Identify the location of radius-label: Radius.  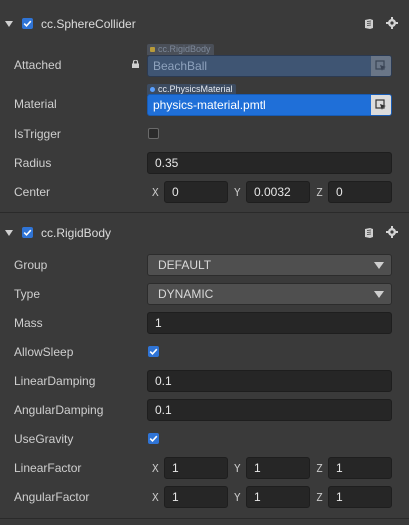
(33, 163).